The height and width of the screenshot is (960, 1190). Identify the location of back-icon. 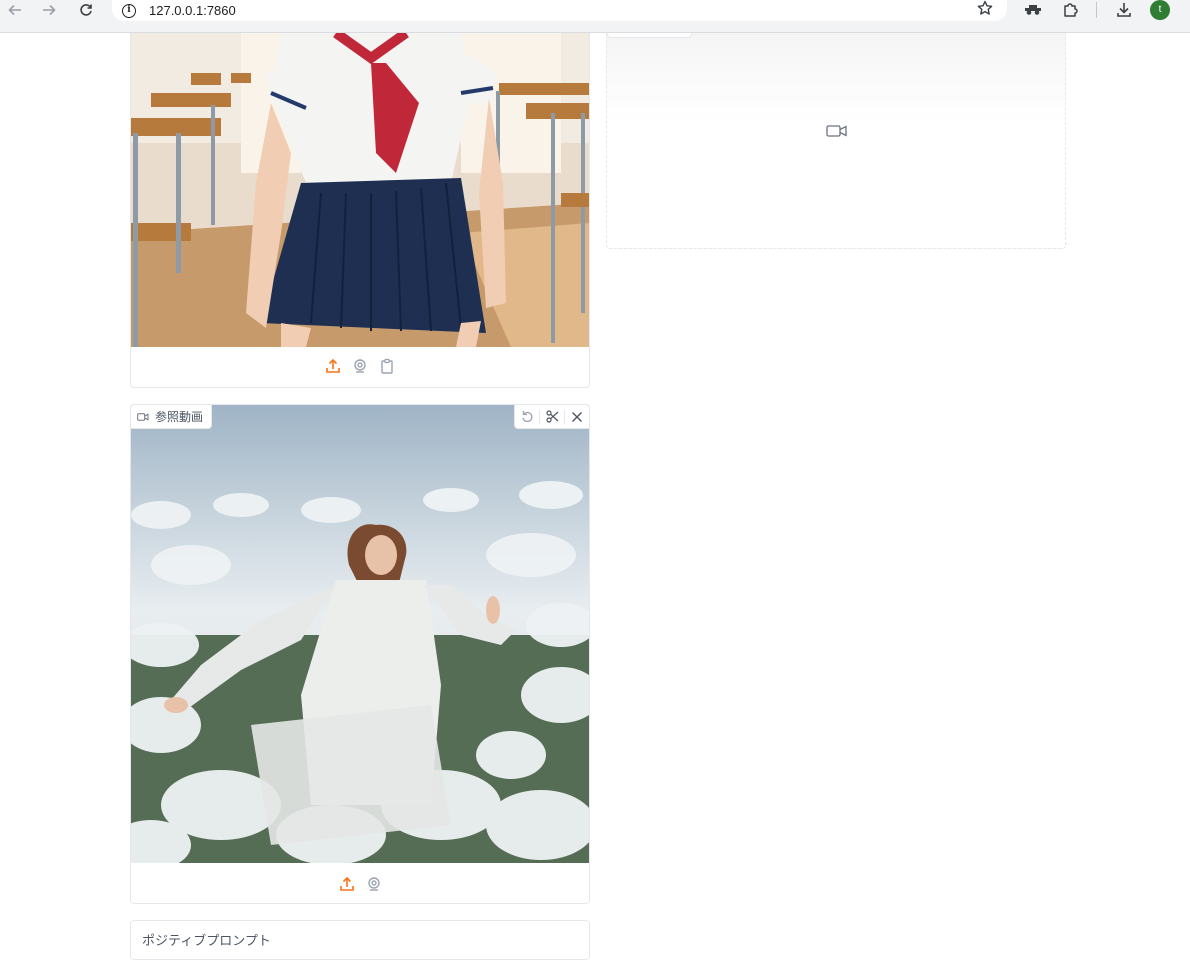
(15, 10).